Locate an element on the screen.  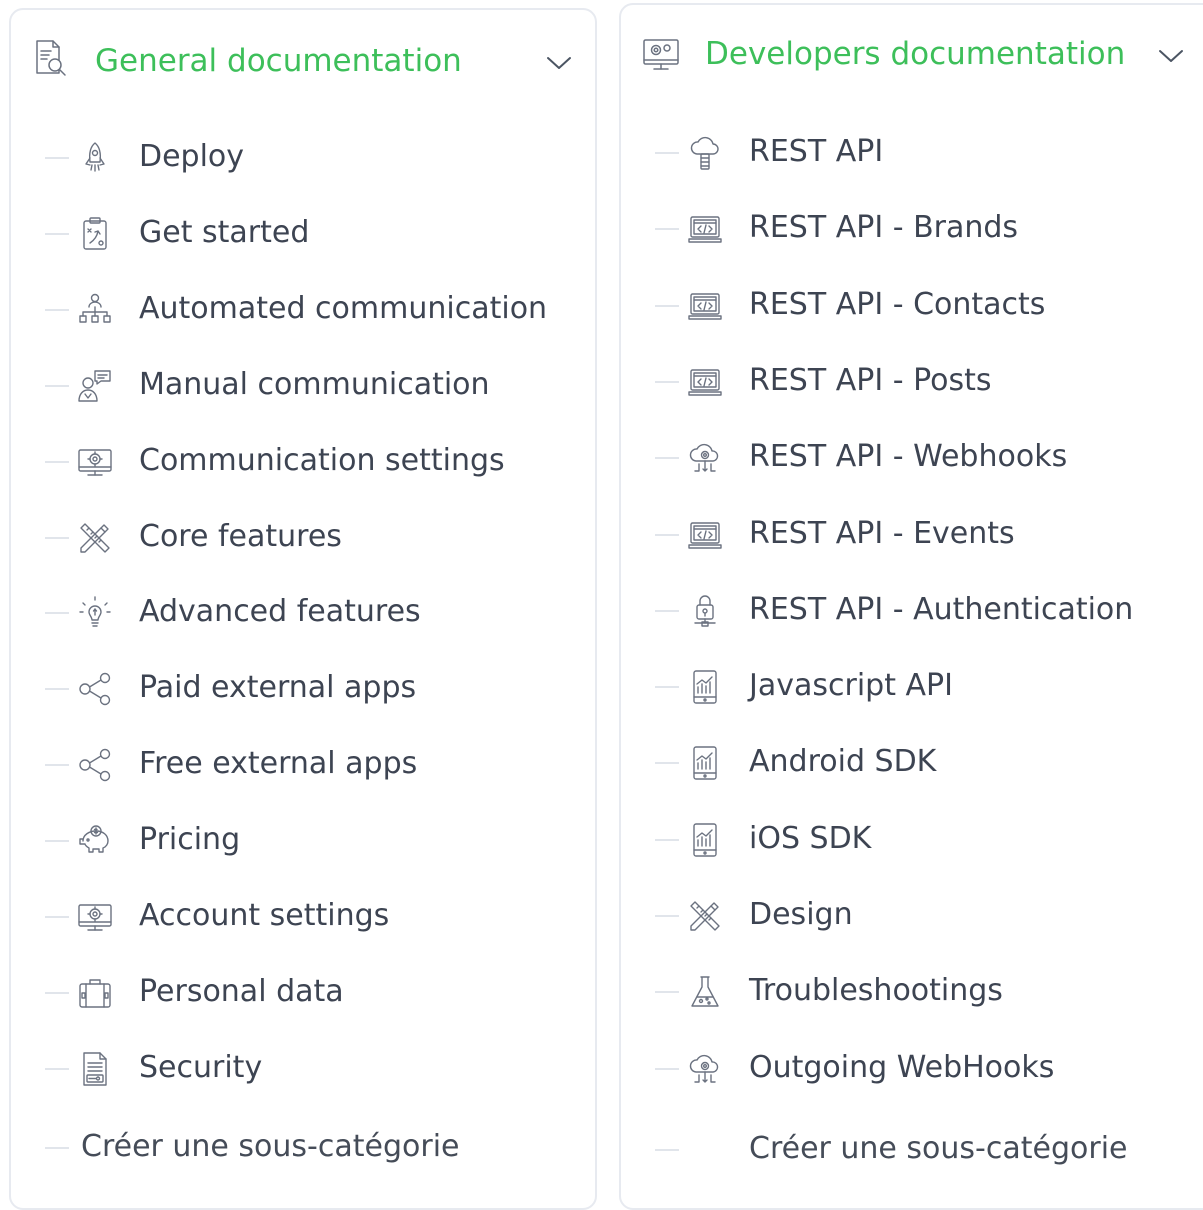
lock-network-icon is located at coordinates (705, 611).